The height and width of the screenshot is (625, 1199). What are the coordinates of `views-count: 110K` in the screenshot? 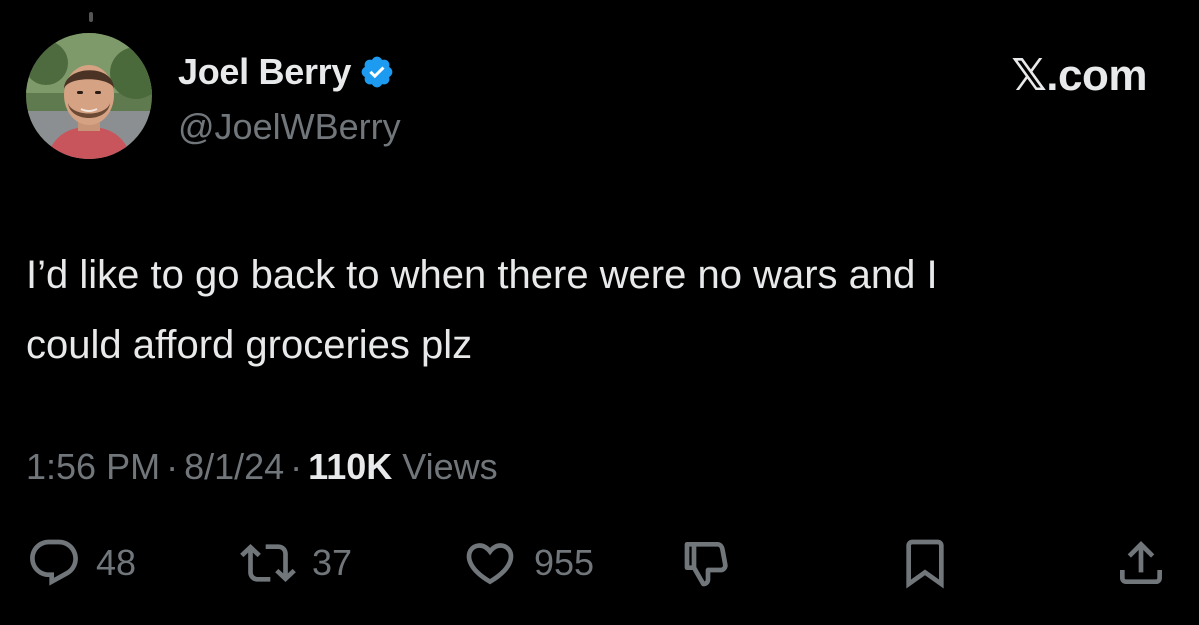 It's located at (350, 466).